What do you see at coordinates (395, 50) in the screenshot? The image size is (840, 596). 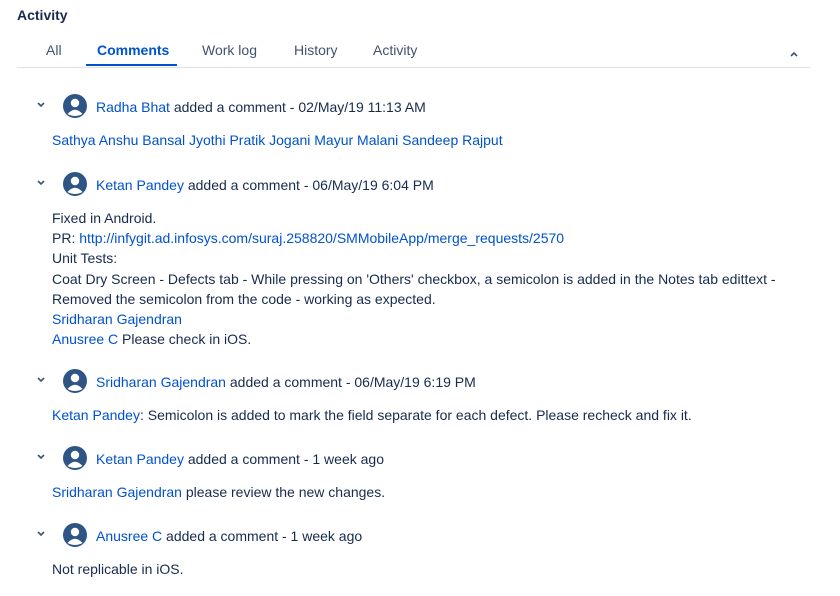 I see `tab-activity: Activity` at bounding box center [395, 50].